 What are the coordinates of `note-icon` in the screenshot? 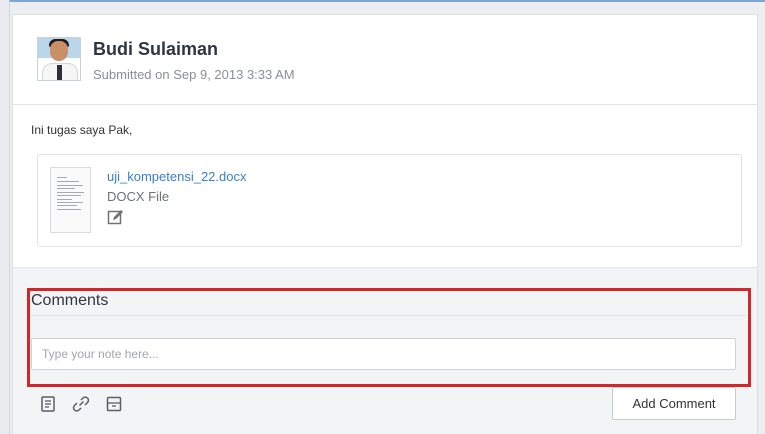 It's located at (48, 404).